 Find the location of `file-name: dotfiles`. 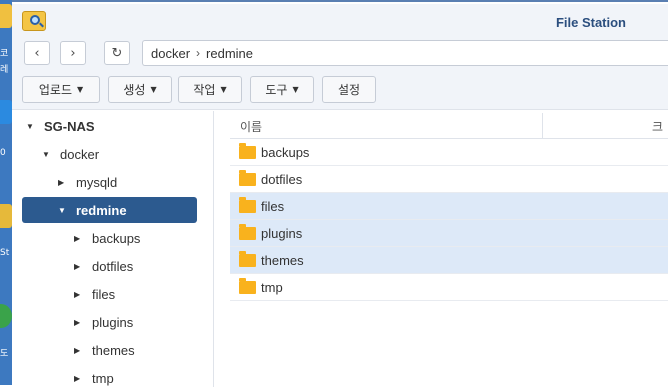

file-name: dotfiles is located at coordinates (282, 179).